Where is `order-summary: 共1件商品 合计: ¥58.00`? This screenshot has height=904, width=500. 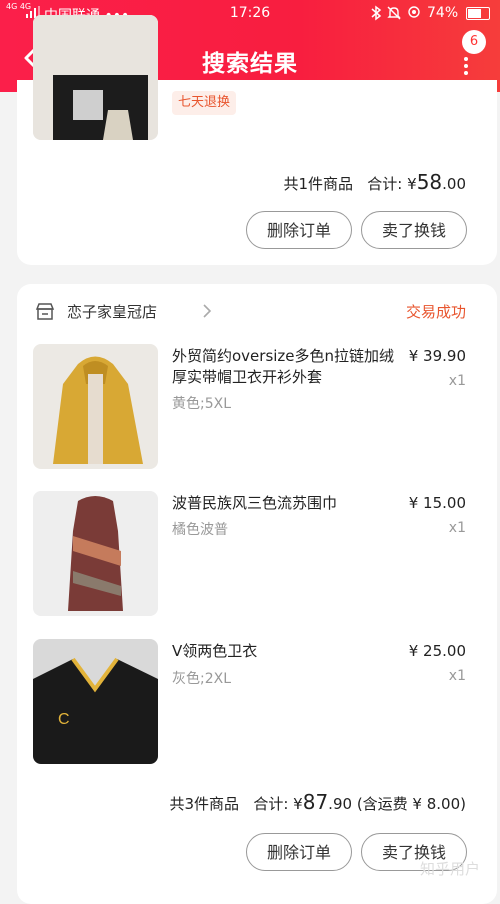
order-summary: 共1件商品 合计: ¥58.00 is located at coordinates (374, 182).